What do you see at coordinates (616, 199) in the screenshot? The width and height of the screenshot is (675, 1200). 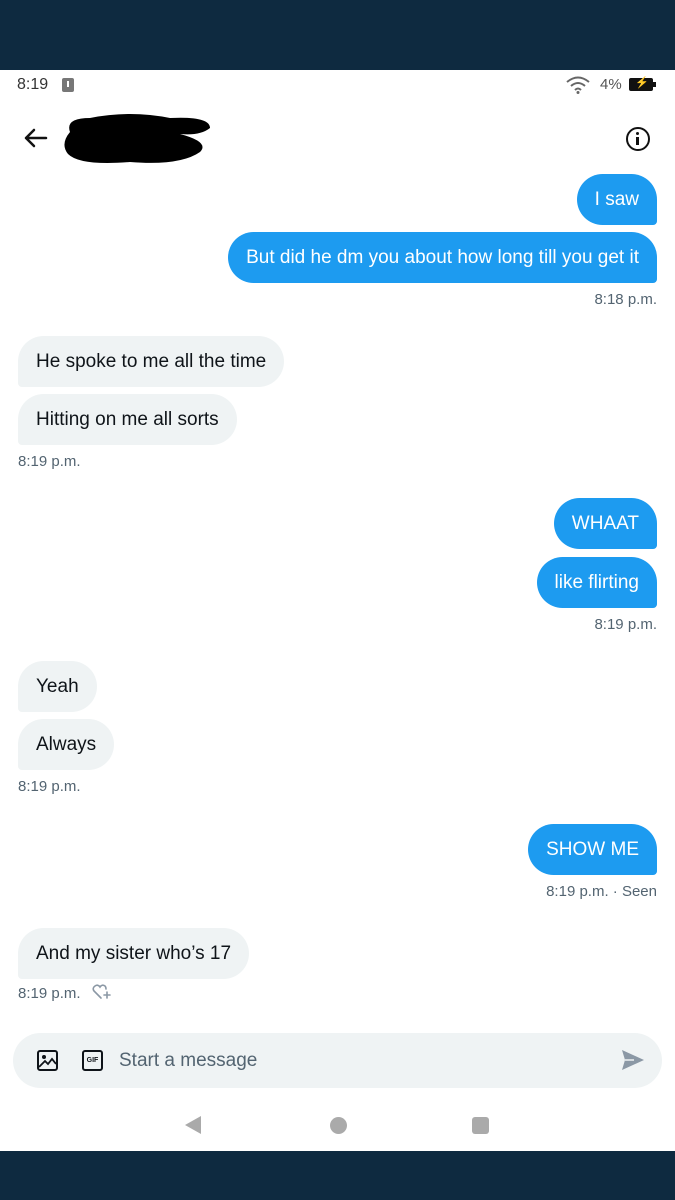 I see `message-bubble-outgoing: I saw` at bounding box center [616, 199].